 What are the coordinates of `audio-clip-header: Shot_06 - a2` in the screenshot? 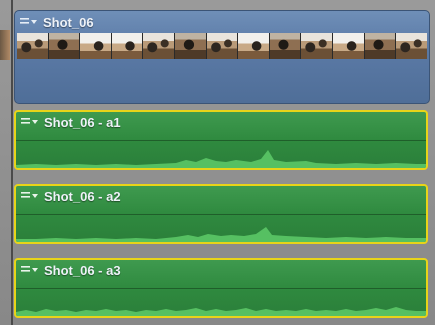 It's located at (70, 196).